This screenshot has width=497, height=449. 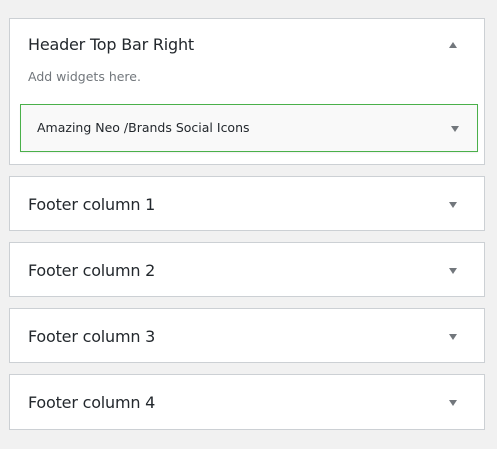 I want to click on sidebar-title: Footer column 1, so click(x=91, y=204).